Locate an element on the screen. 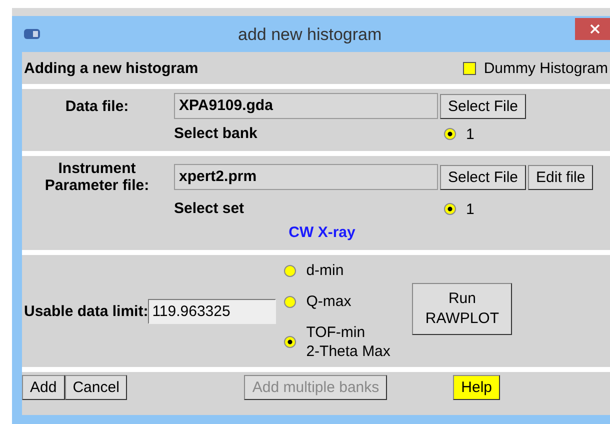  input-field: 119.963325 is located at coordinates (212, 311).